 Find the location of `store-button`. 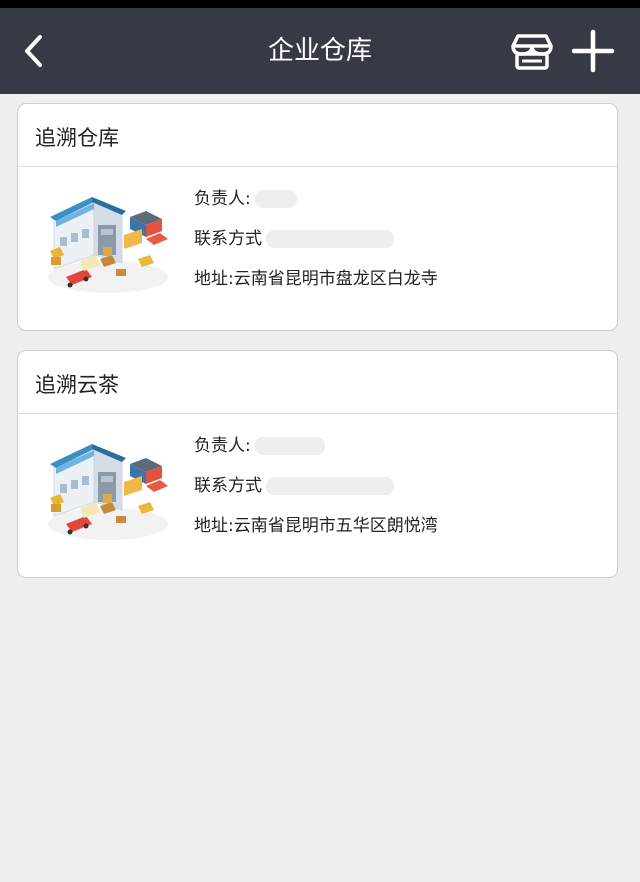

store-button is located at coordinates (532, 52).